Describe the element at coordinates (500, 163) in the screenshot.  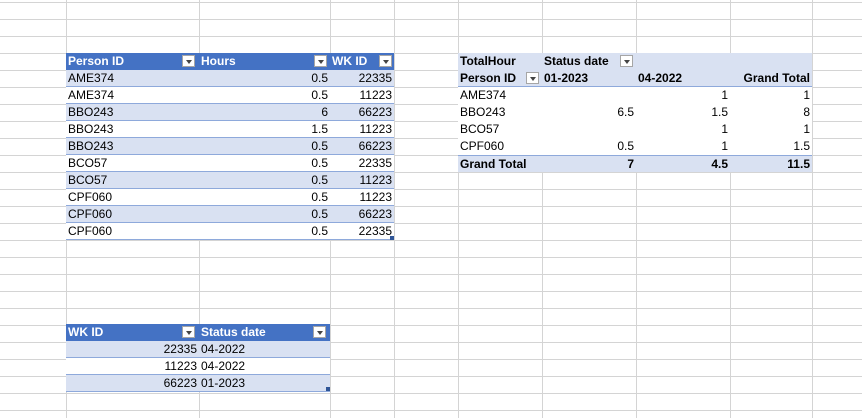
I see `pivot-grand-total-label: Grand Total` at that location.